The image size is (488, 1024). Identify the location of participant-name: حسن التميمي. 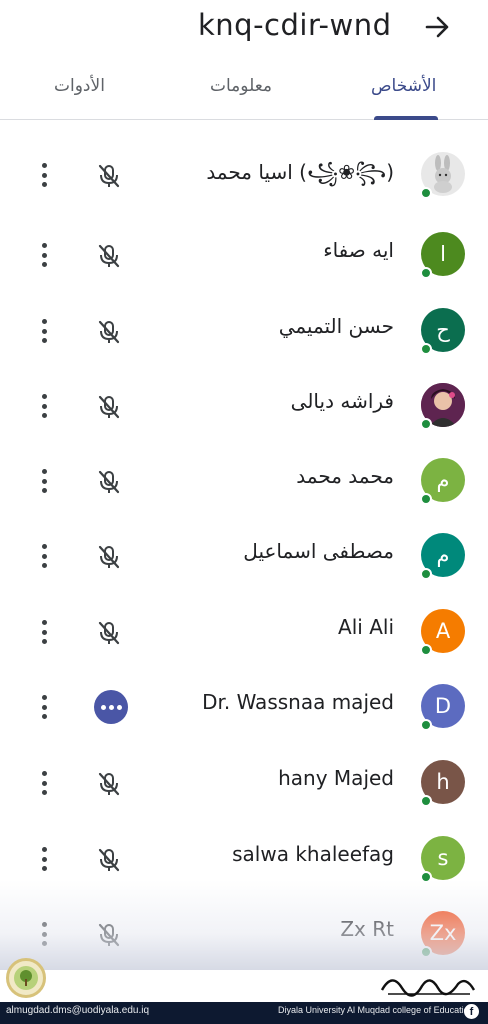
(336, 326).